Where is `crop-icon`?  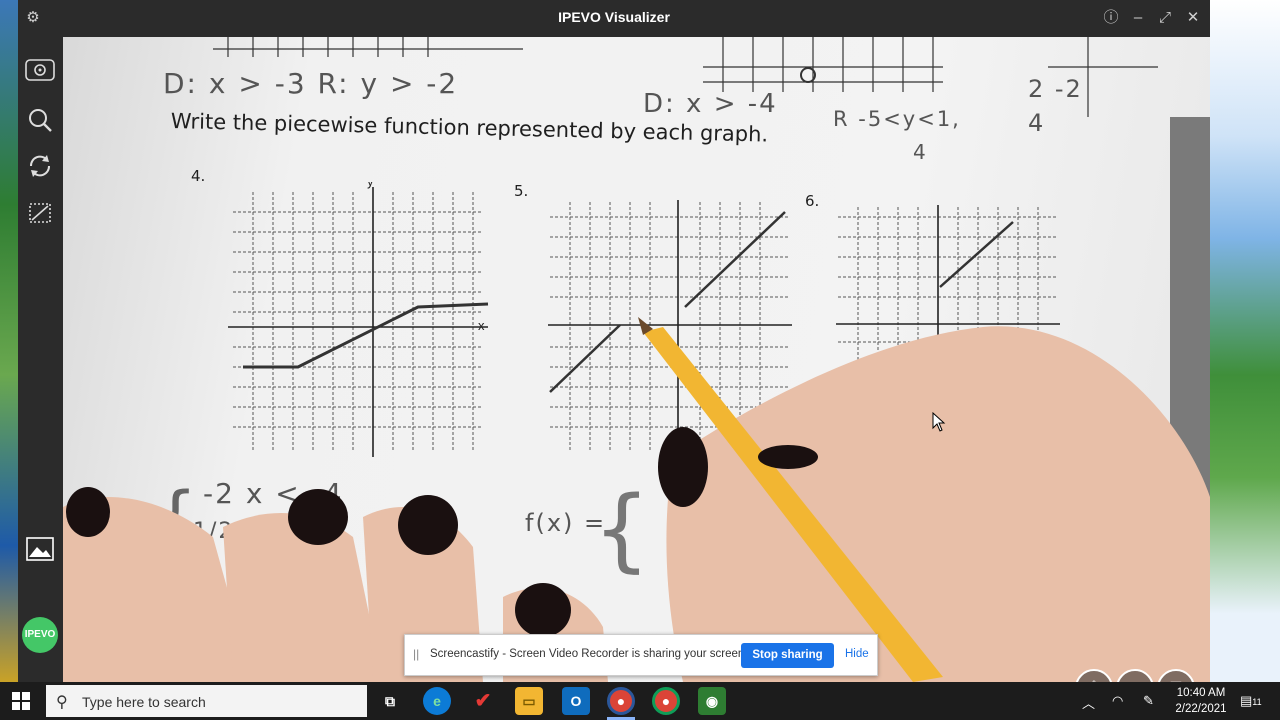
crop-icon is located at coordinates (40, 213).